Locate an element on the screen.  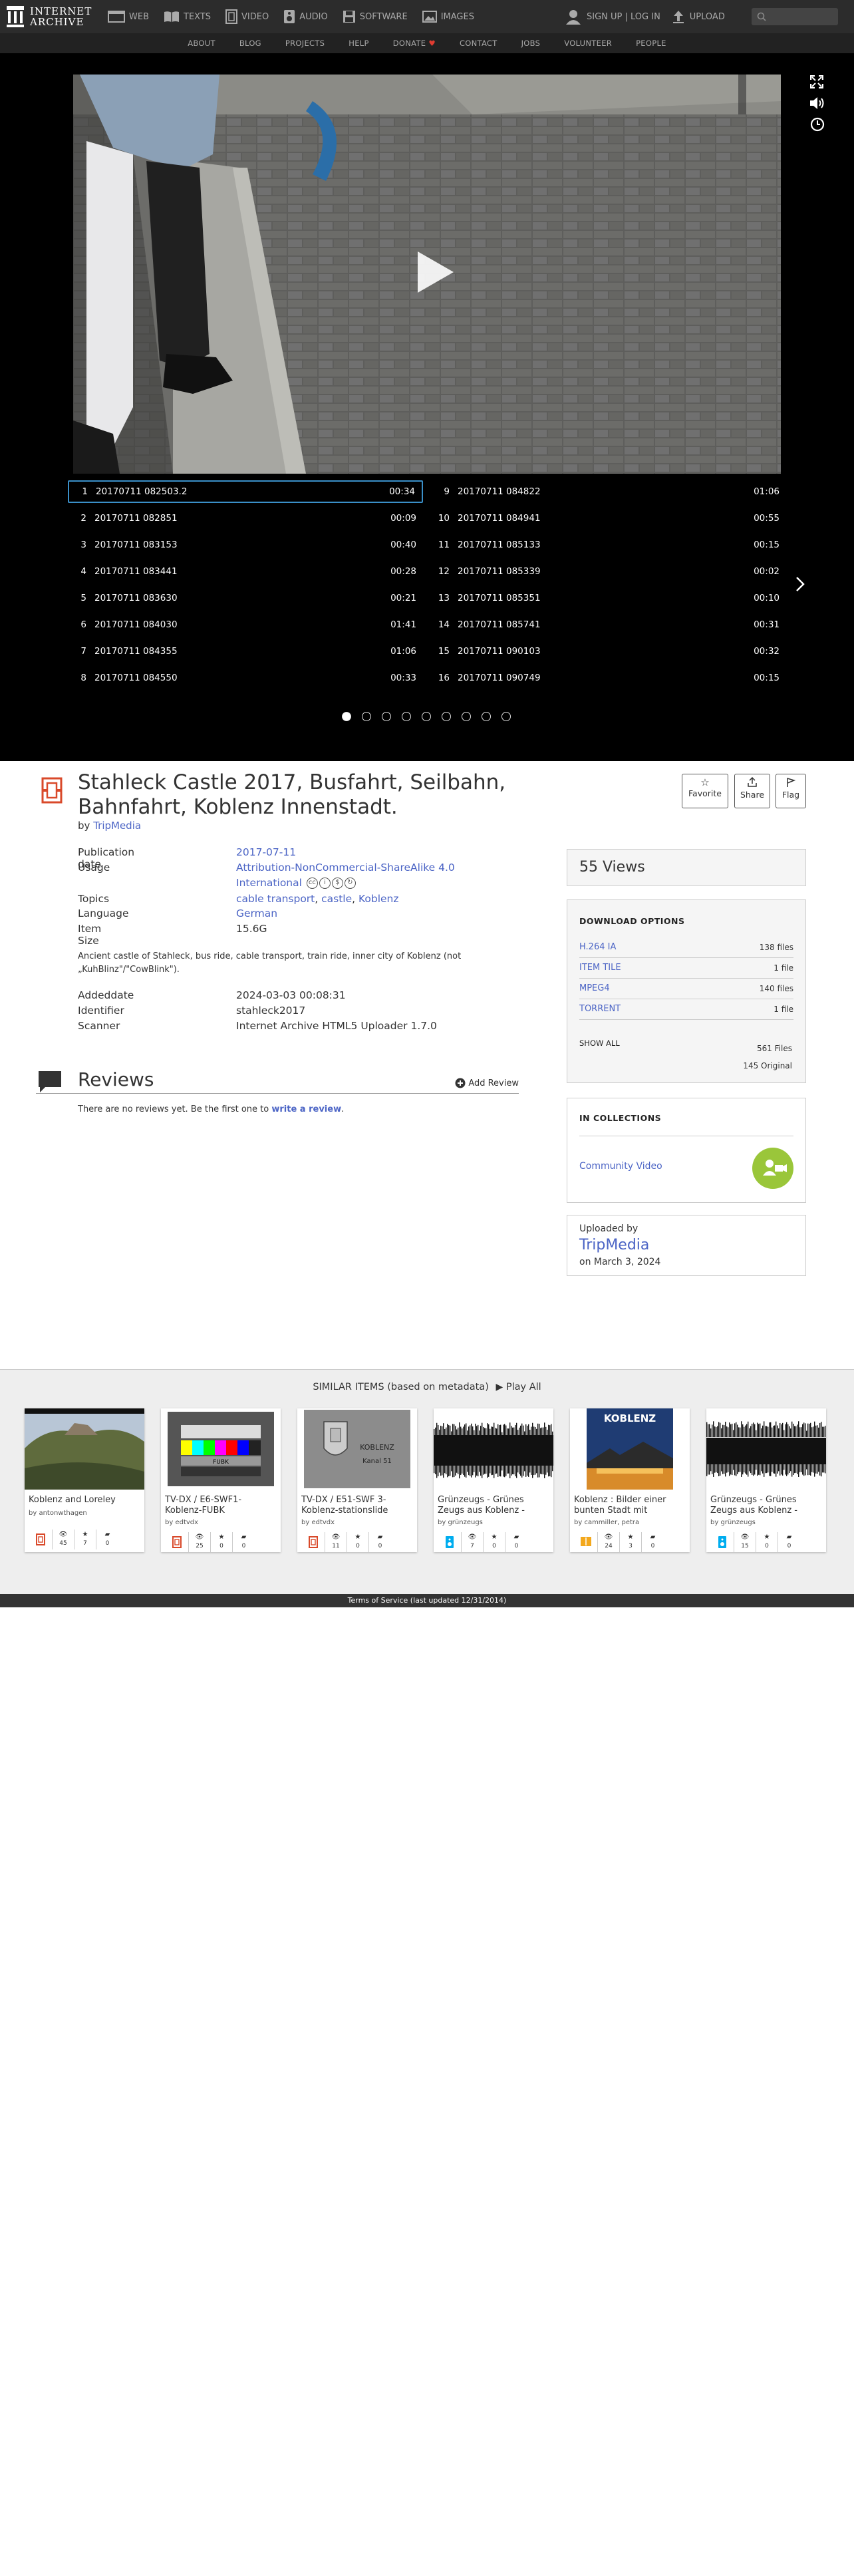
playlist-item: 11 20170711 085133 00:15 is located at coordinates (608, 545).